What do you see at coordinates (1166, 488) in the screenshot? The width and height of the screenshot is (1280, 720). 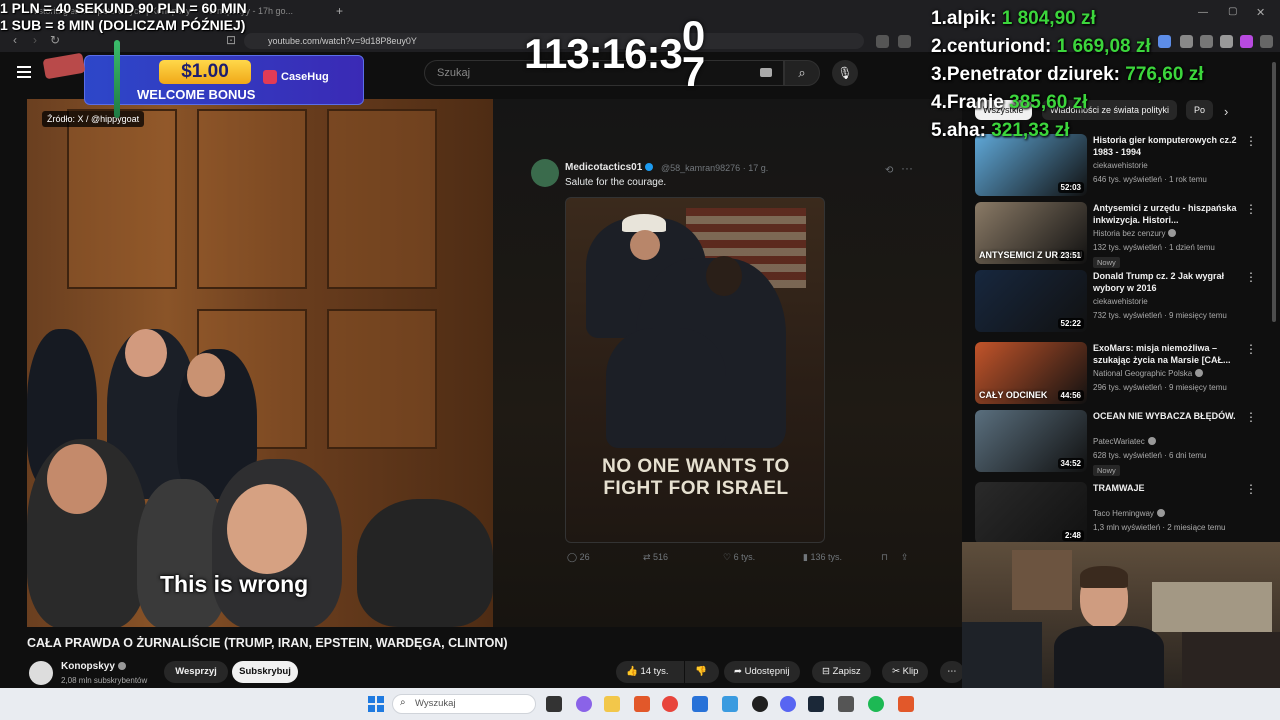 I see `recommendation-title: TRAMWAJE` at bounding box center [1166, 488].